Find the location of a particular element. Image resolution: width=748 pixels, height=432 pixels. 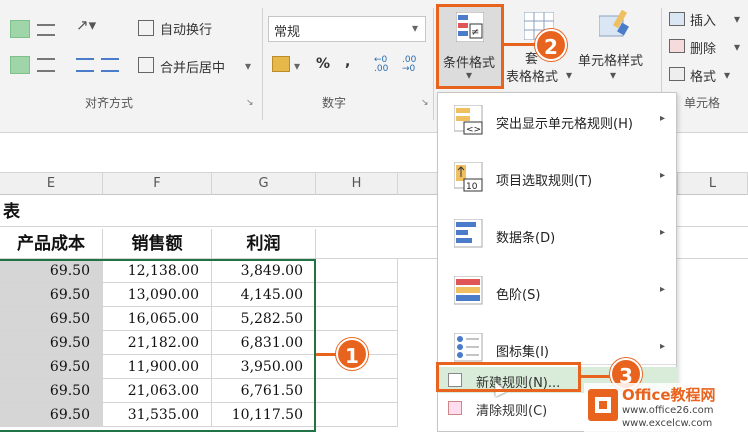

alignment-launcher-icon: ↘ is located at coordinates (250, 103).